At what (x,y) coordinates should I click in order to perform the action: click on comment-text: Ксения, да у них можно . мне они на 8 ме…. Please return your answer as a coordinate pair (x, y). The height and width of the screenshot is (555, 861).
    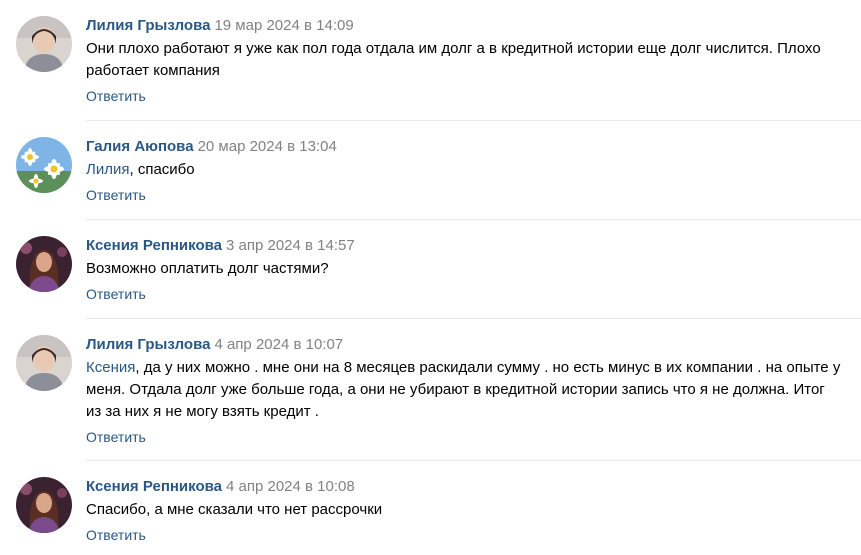
    Looking at the image, I should click on (463, 390).